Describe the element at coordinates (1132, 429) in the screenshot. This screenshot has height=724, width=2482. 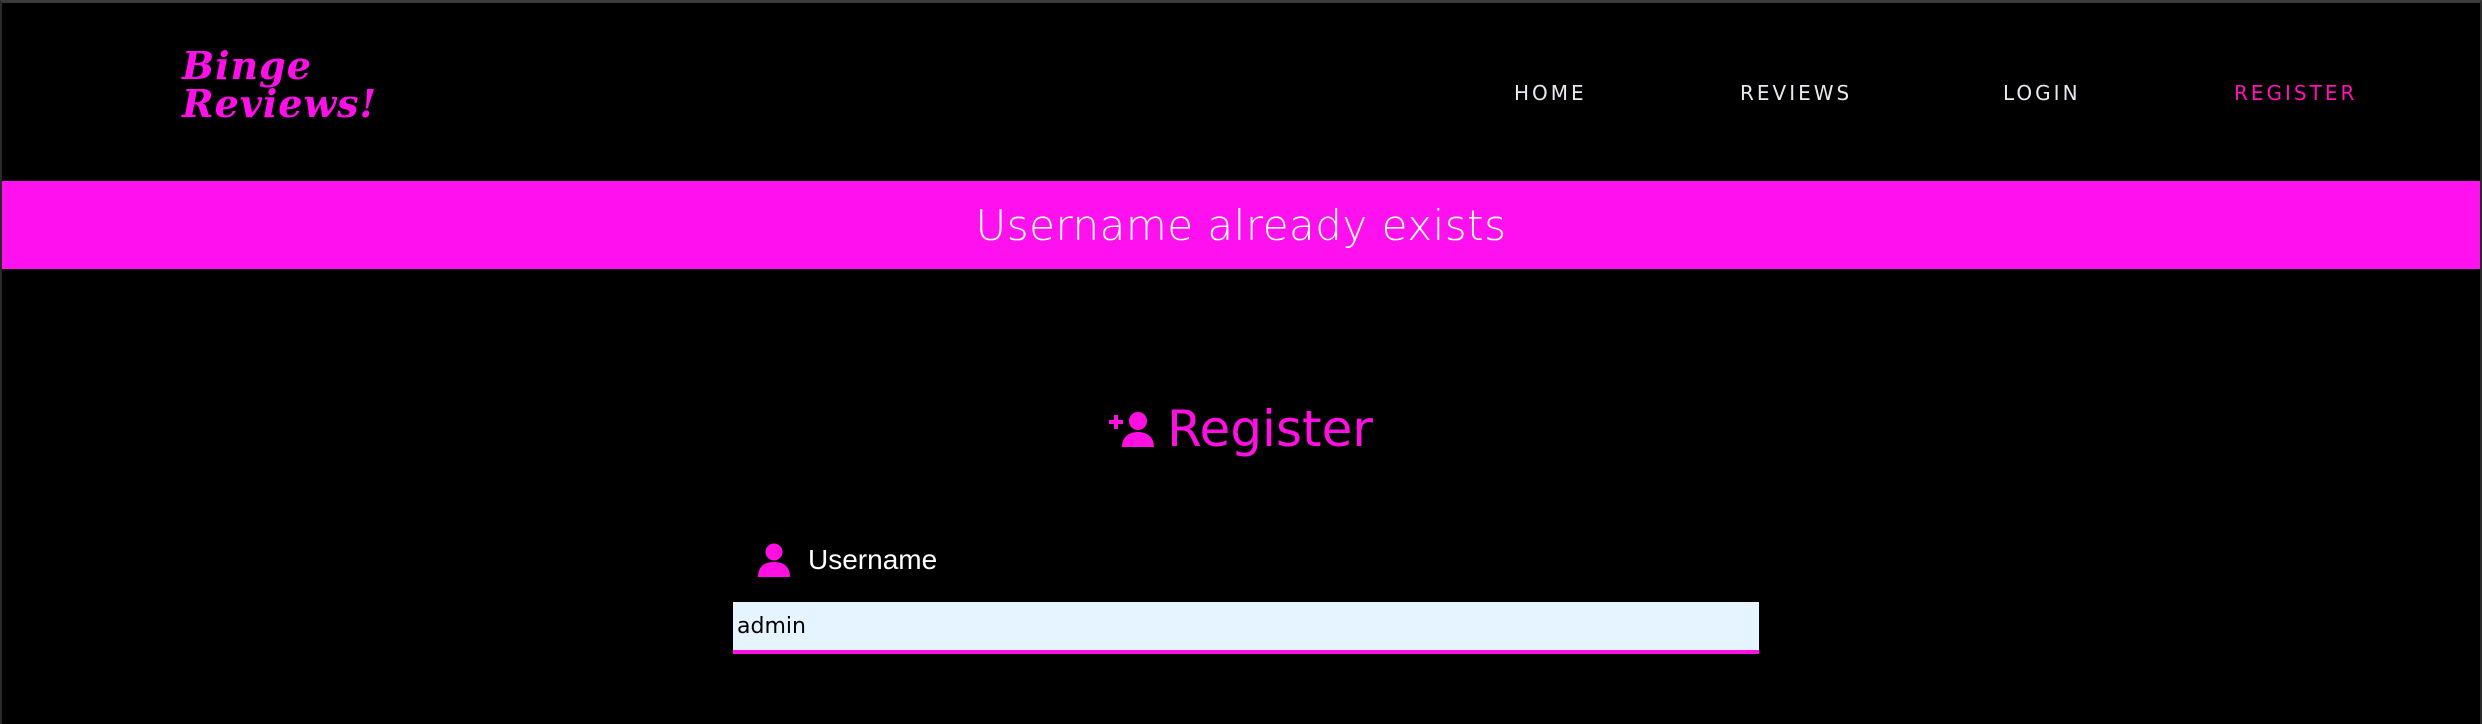
I see `user-plus-icon` at that location.